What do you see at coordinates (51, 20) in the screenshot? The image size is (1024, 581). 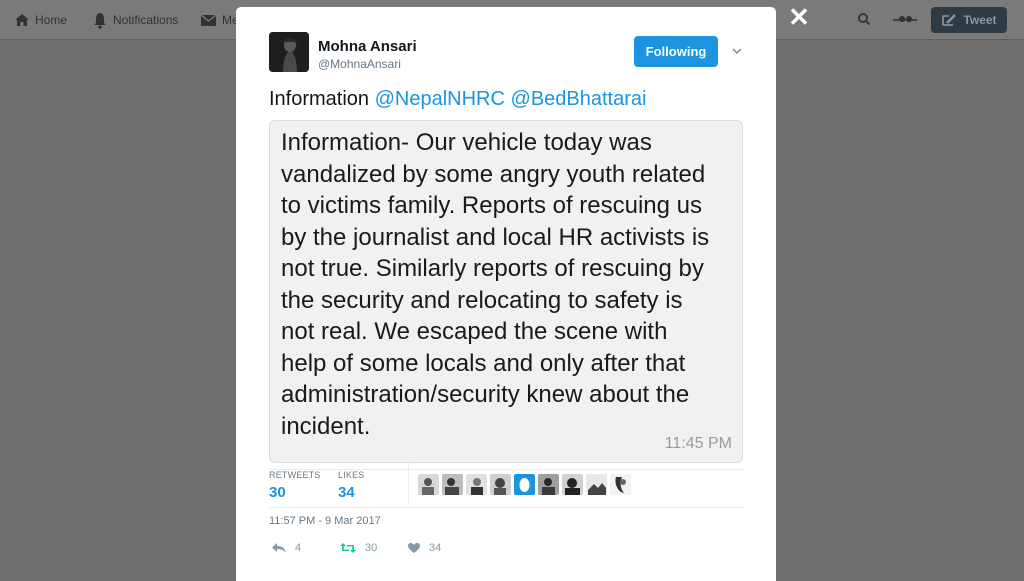 I see `nav-home-label: Home` at bounding box center [51, 20].